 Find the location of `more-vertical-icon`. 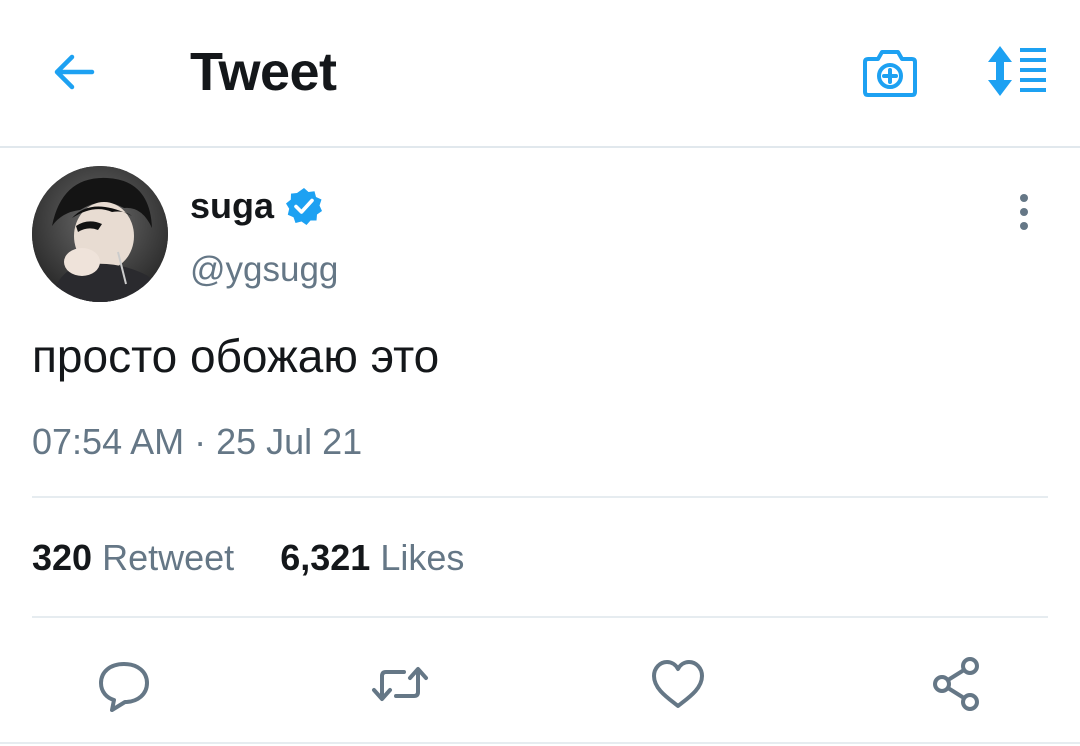

more-vertical-icon is located at coordinates (1024, 212).